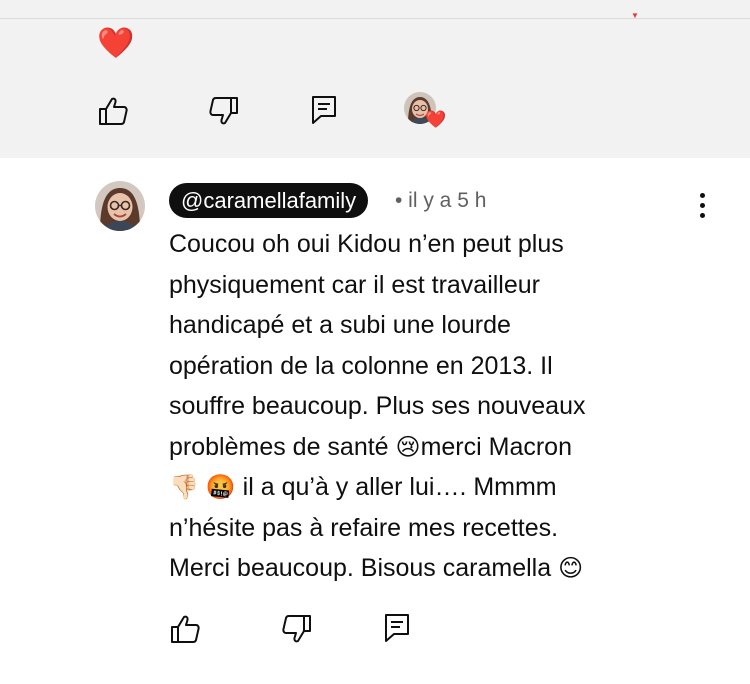 The width and height of the screenshot is (750, 684). I want to click on comment-timestamp: • il y a 5 h, so click(441, 200).